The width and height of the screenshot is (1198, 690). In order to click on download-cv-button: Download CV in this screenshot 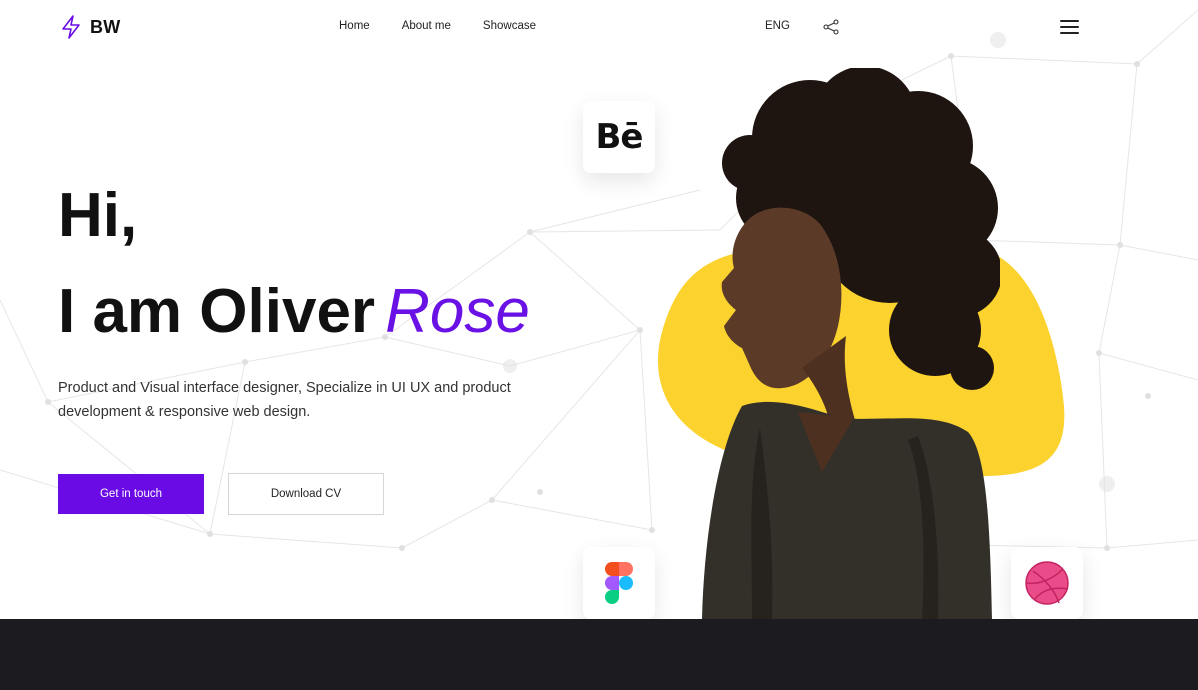, I will do `click(306, 494)`.